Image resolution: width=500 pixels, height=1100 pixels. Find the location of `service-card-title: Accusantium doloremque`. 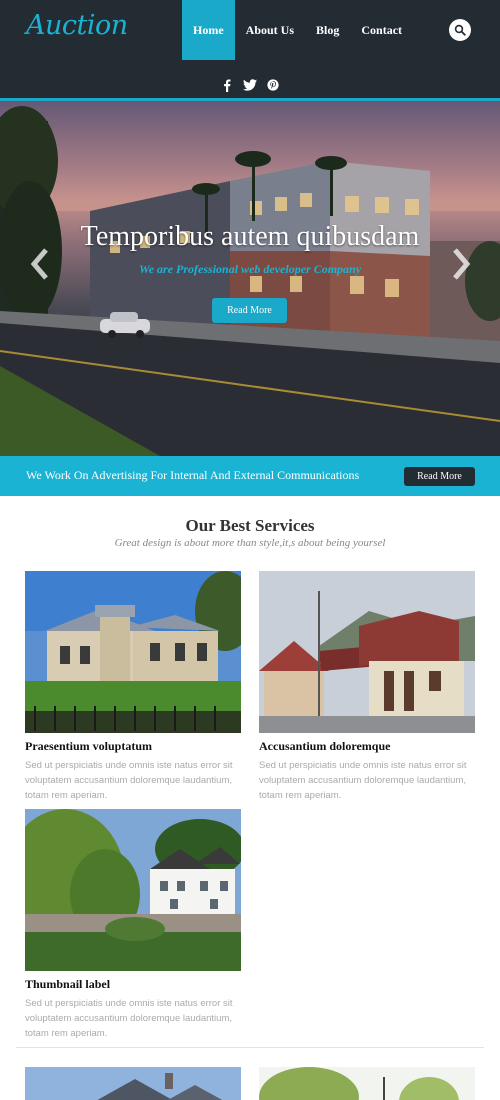

service-card-title: Accusantium doloremque is located at coordinates (367, 746).